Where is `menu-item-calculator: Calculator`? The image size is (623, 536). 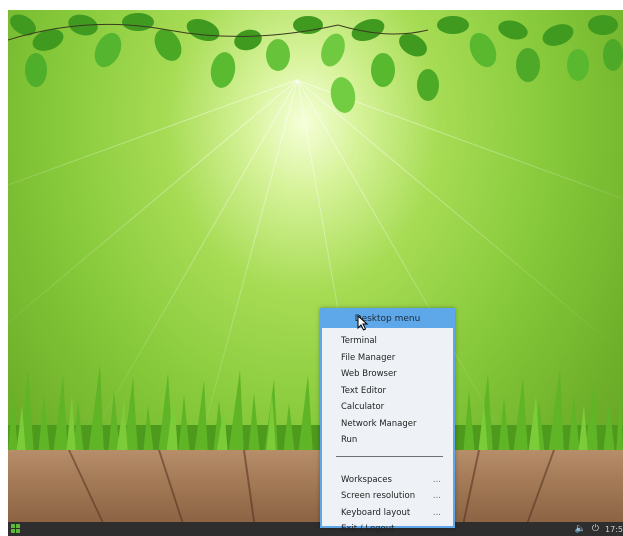
menu-item-calculator: Calculator is located at coordinates (387, 407).